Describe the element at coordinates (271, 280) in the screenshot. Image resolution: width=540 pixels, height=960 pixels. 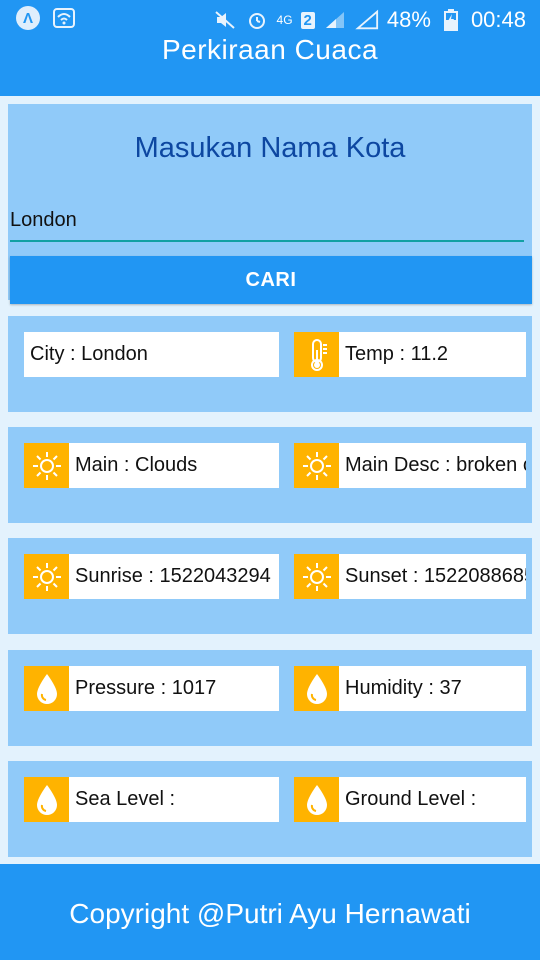
I see `search-button: CARI` at that location.